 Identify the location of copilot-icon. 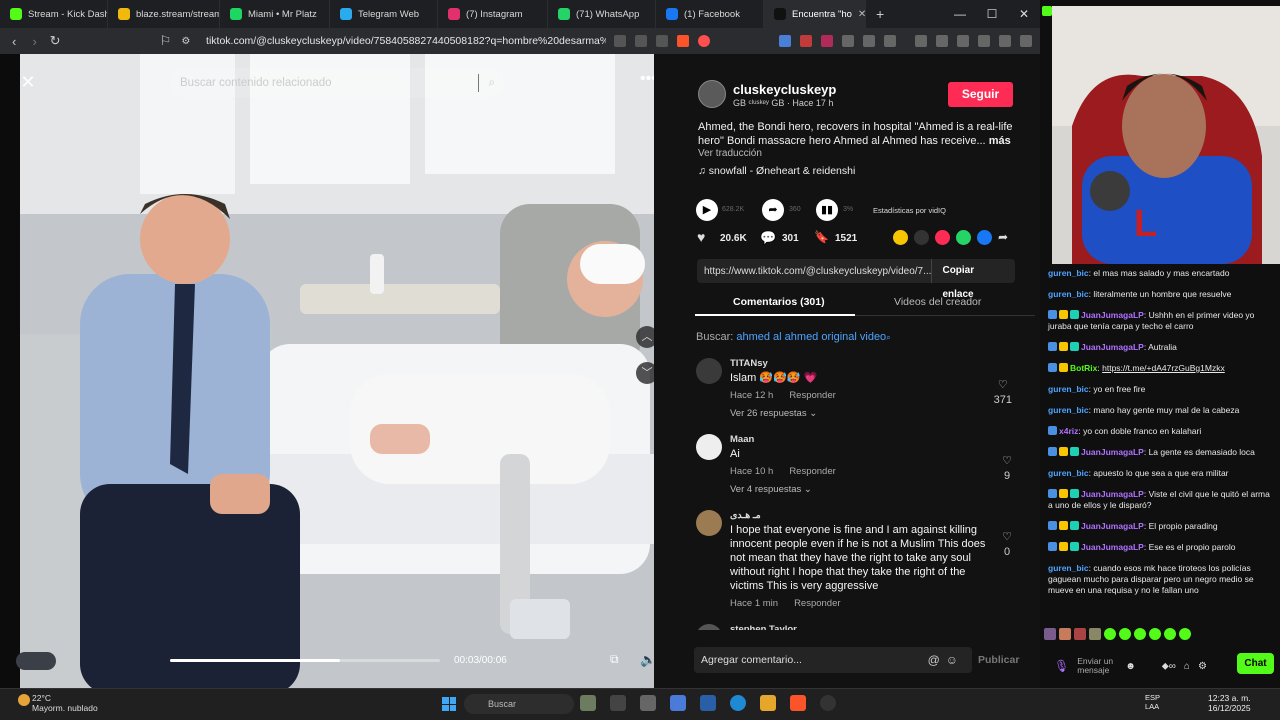
(678, 703).